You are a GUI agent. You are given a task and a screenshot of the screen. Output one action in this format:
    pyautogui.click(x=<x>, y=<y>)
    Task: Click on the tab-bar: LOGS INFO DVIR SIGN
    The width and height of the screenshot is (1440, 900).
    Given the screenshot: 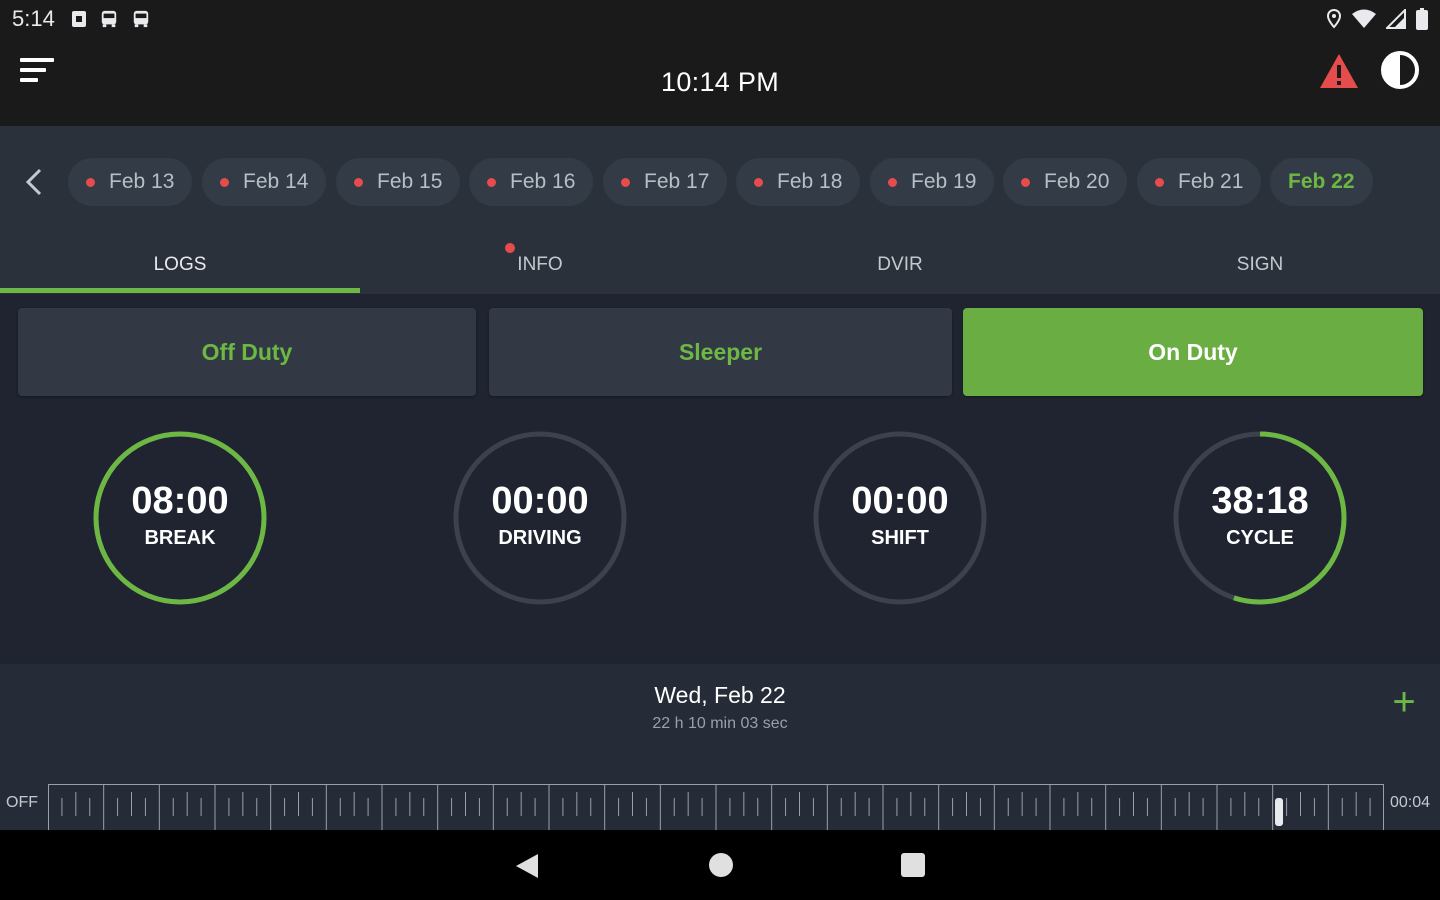 What is the action you would take?
    pyautogui.click(x=720, y=265)
    